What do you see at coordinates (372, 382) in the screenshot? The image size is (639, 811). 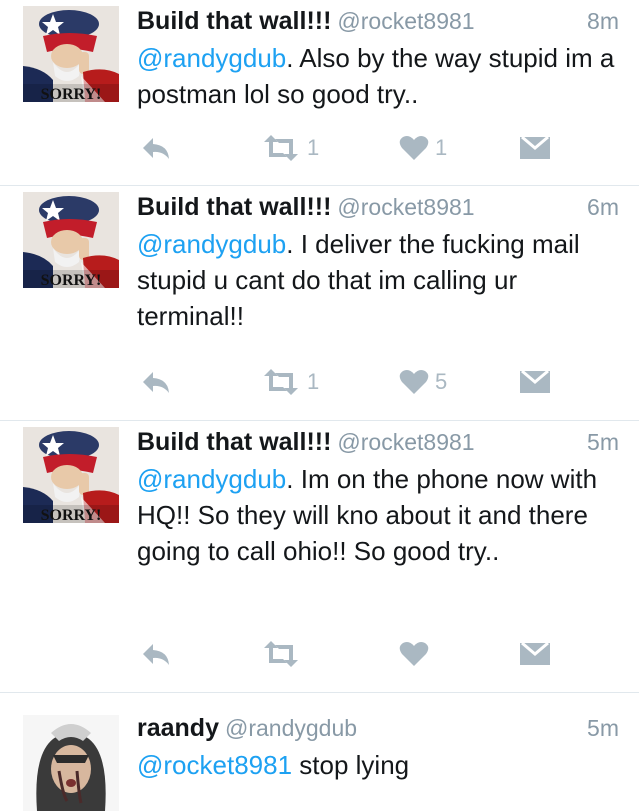 I see `tweet-actions: 1 5` at bounding box center [372, 382].